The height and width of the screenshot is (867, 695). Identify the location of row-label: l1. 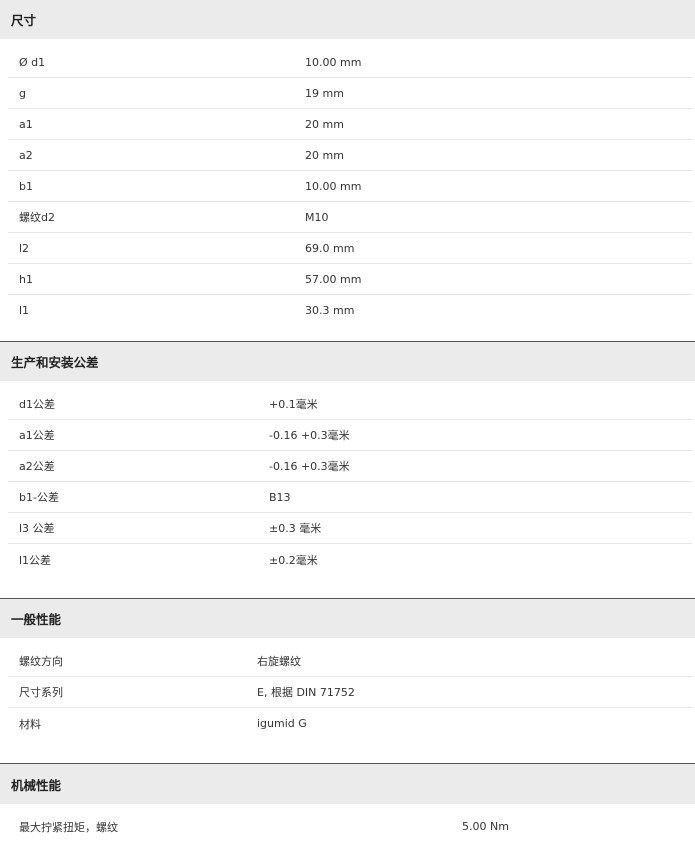
(24, 310).